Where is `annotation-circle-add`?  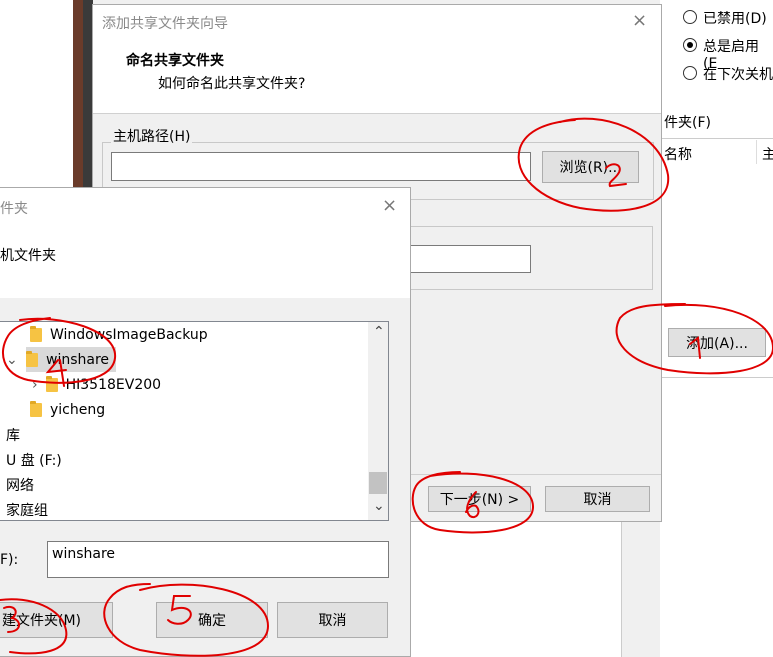 annotation-circle-add is located at coordinates (694, 339).